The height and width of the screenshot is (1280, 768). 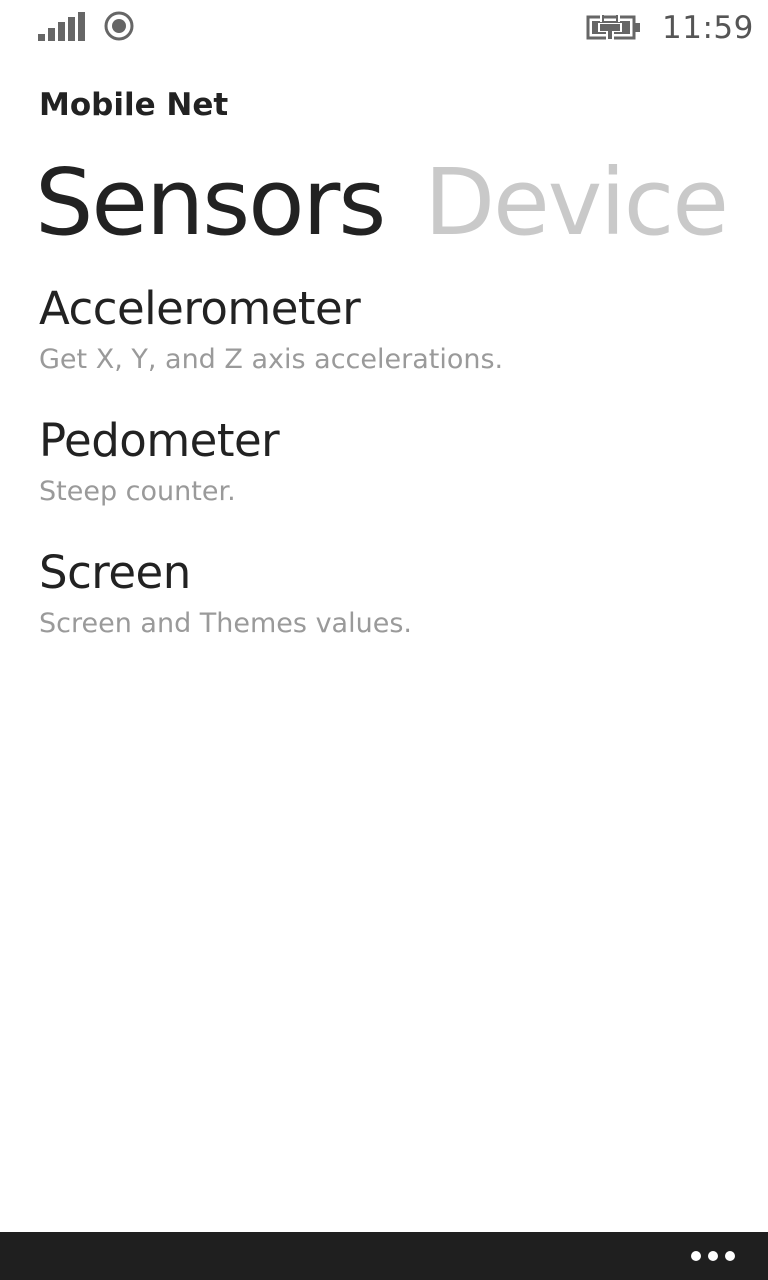 I want to click on app-bar, so click(x=384, y=1256).